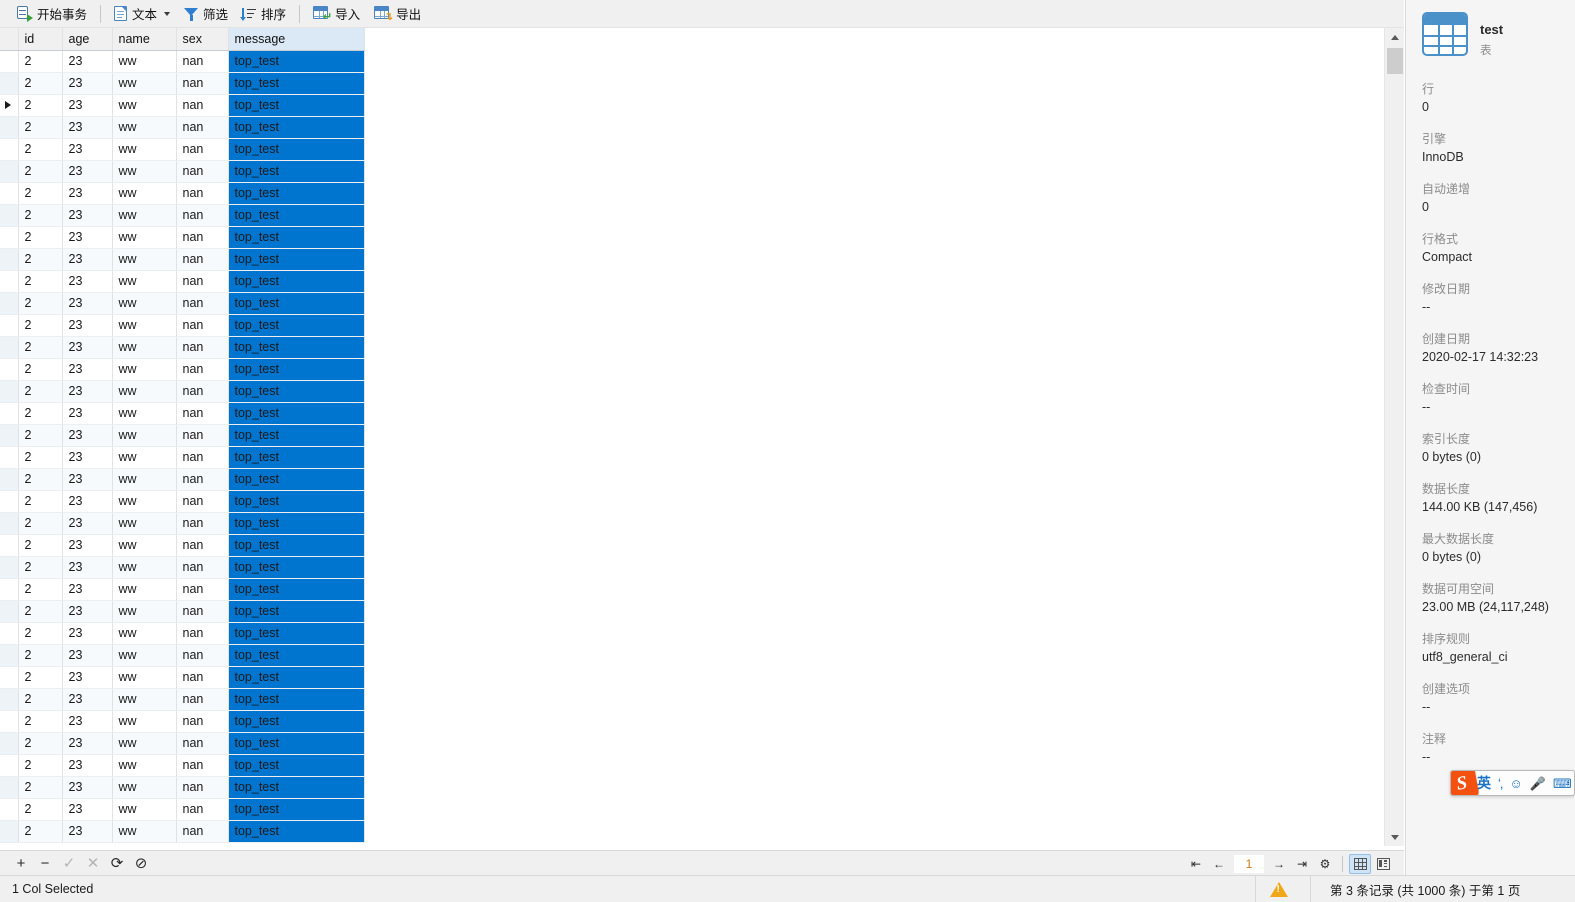 This screenshot has width=1575, height=902. What do you see at coordinates (167, 13) in the screenshot?
I see `chevron-down-icon` at bounding box center [167, 13].